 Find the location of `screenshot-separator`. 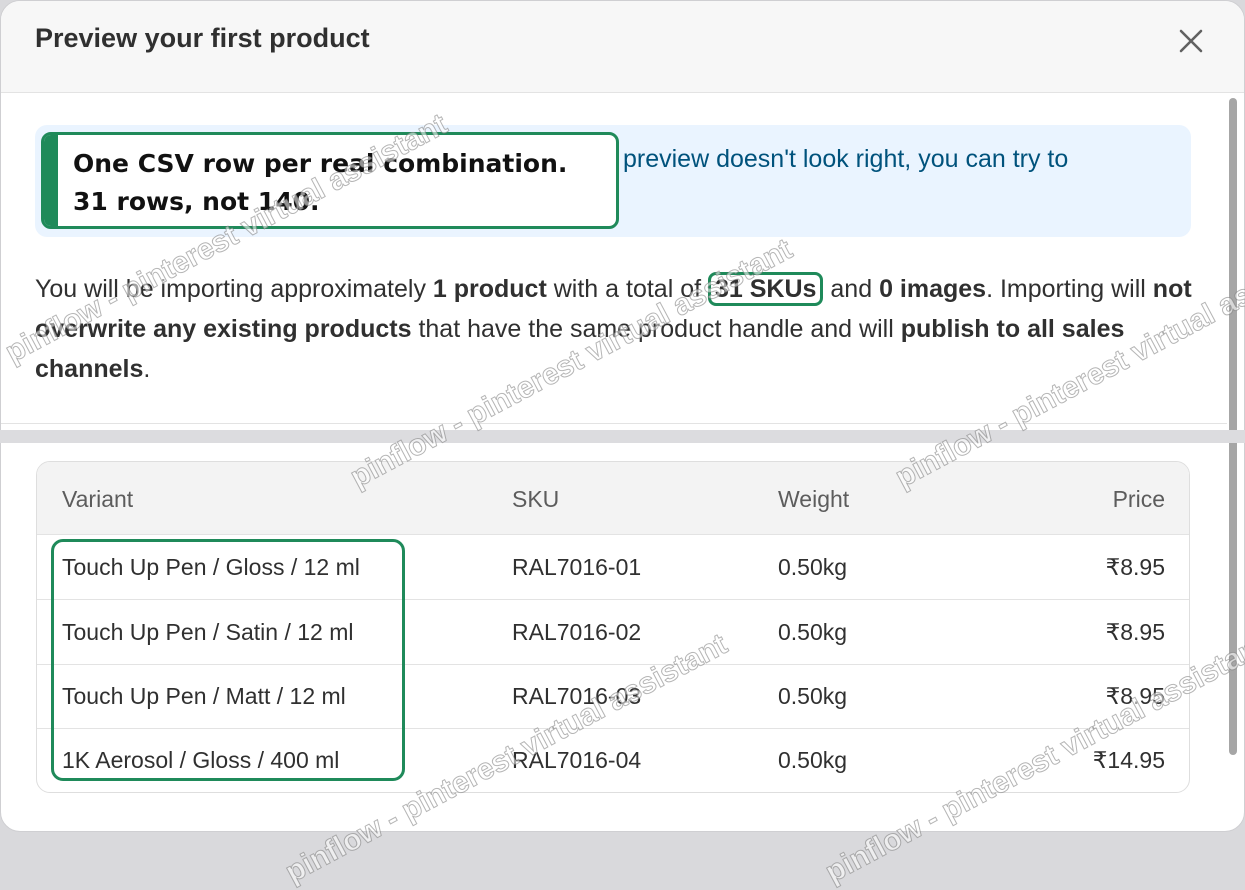

screenshot-separator is located at coordinates (622, 436).